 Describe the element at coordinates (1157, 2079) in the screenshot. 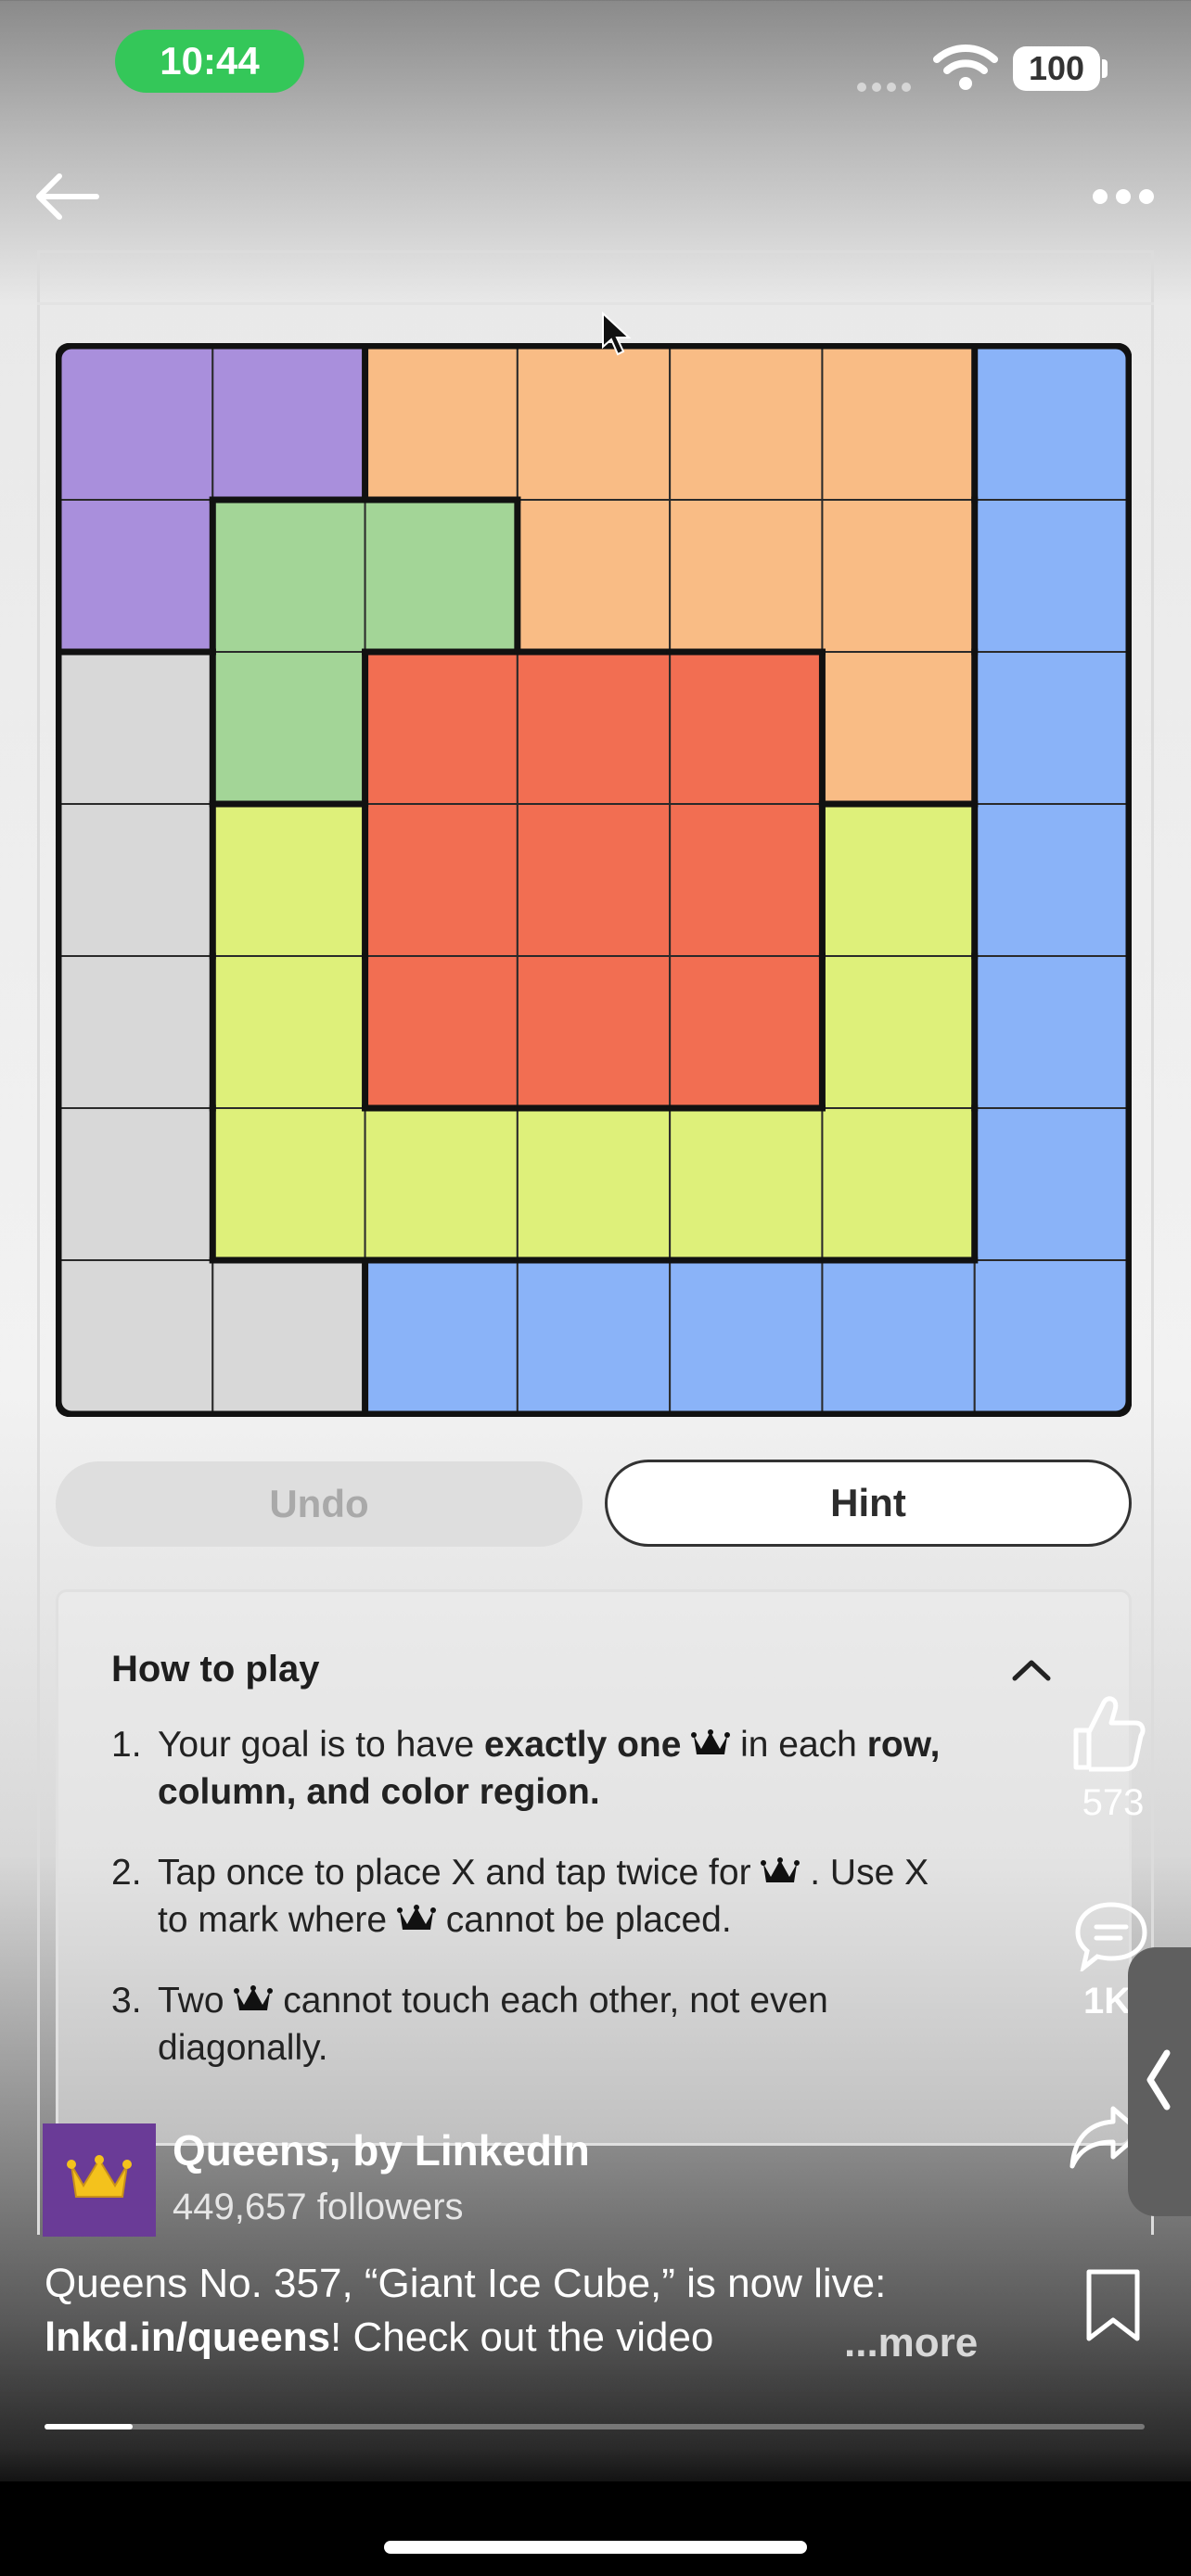

I see `chevron-left-icon` at that location.